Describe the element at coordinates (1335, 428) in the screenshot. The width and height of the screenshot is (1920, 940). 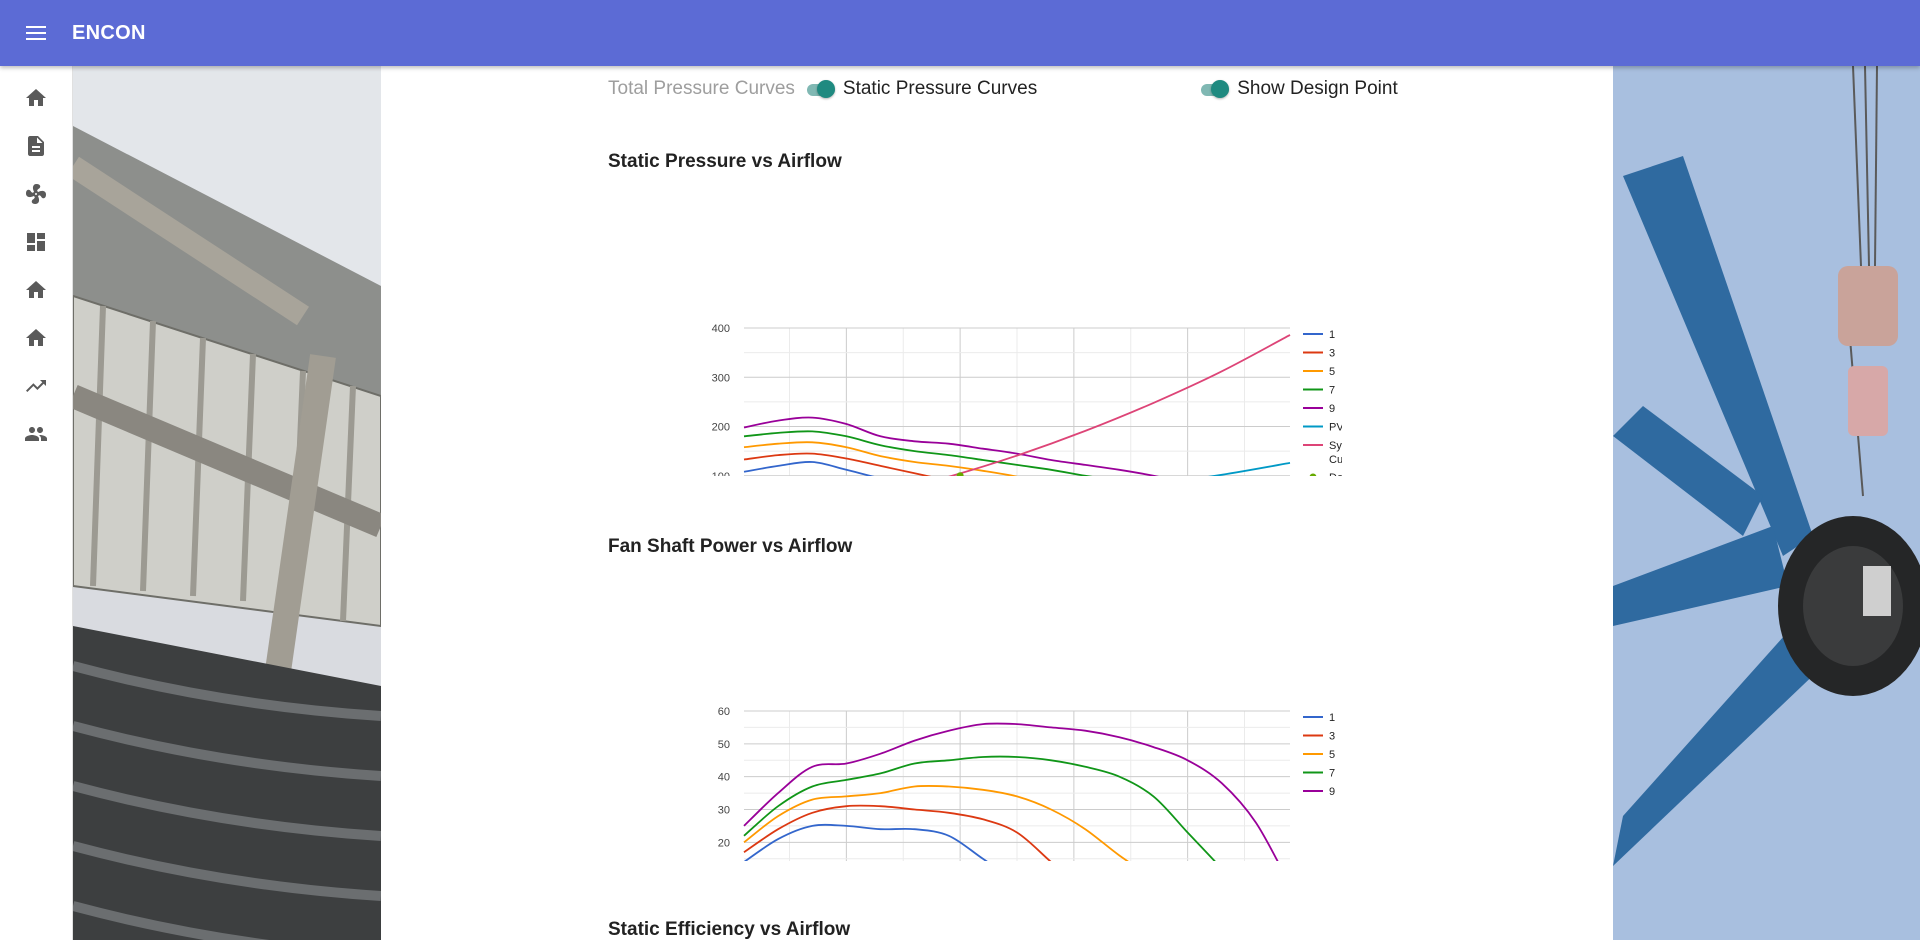
I see `legend-label: PV` at that location.